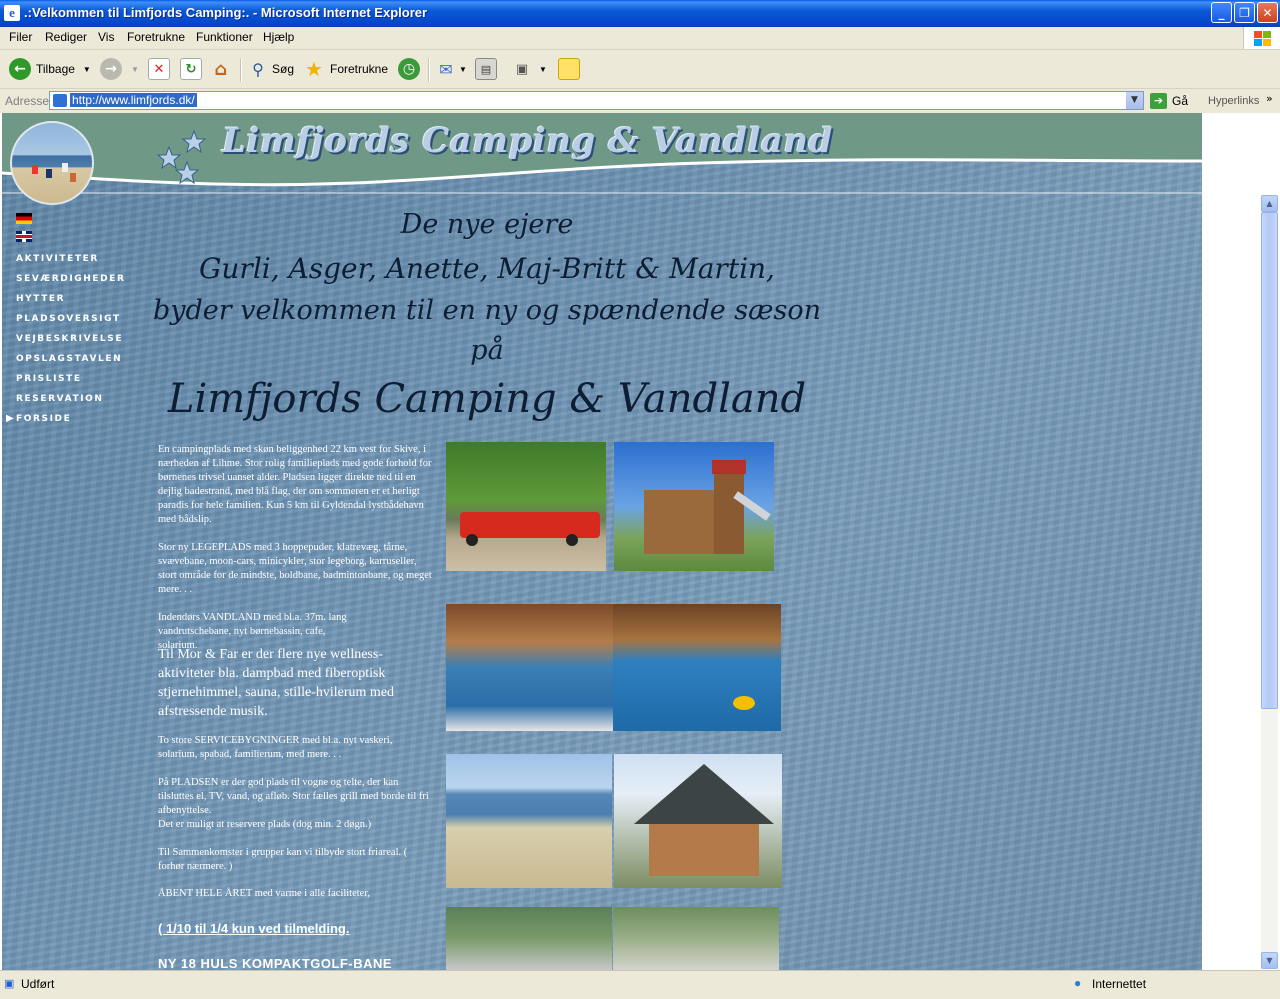 Image resolution: width=1280 pixels, height=999 pixels. I want to click on done-page-icon: ▣, so click(9, 984).